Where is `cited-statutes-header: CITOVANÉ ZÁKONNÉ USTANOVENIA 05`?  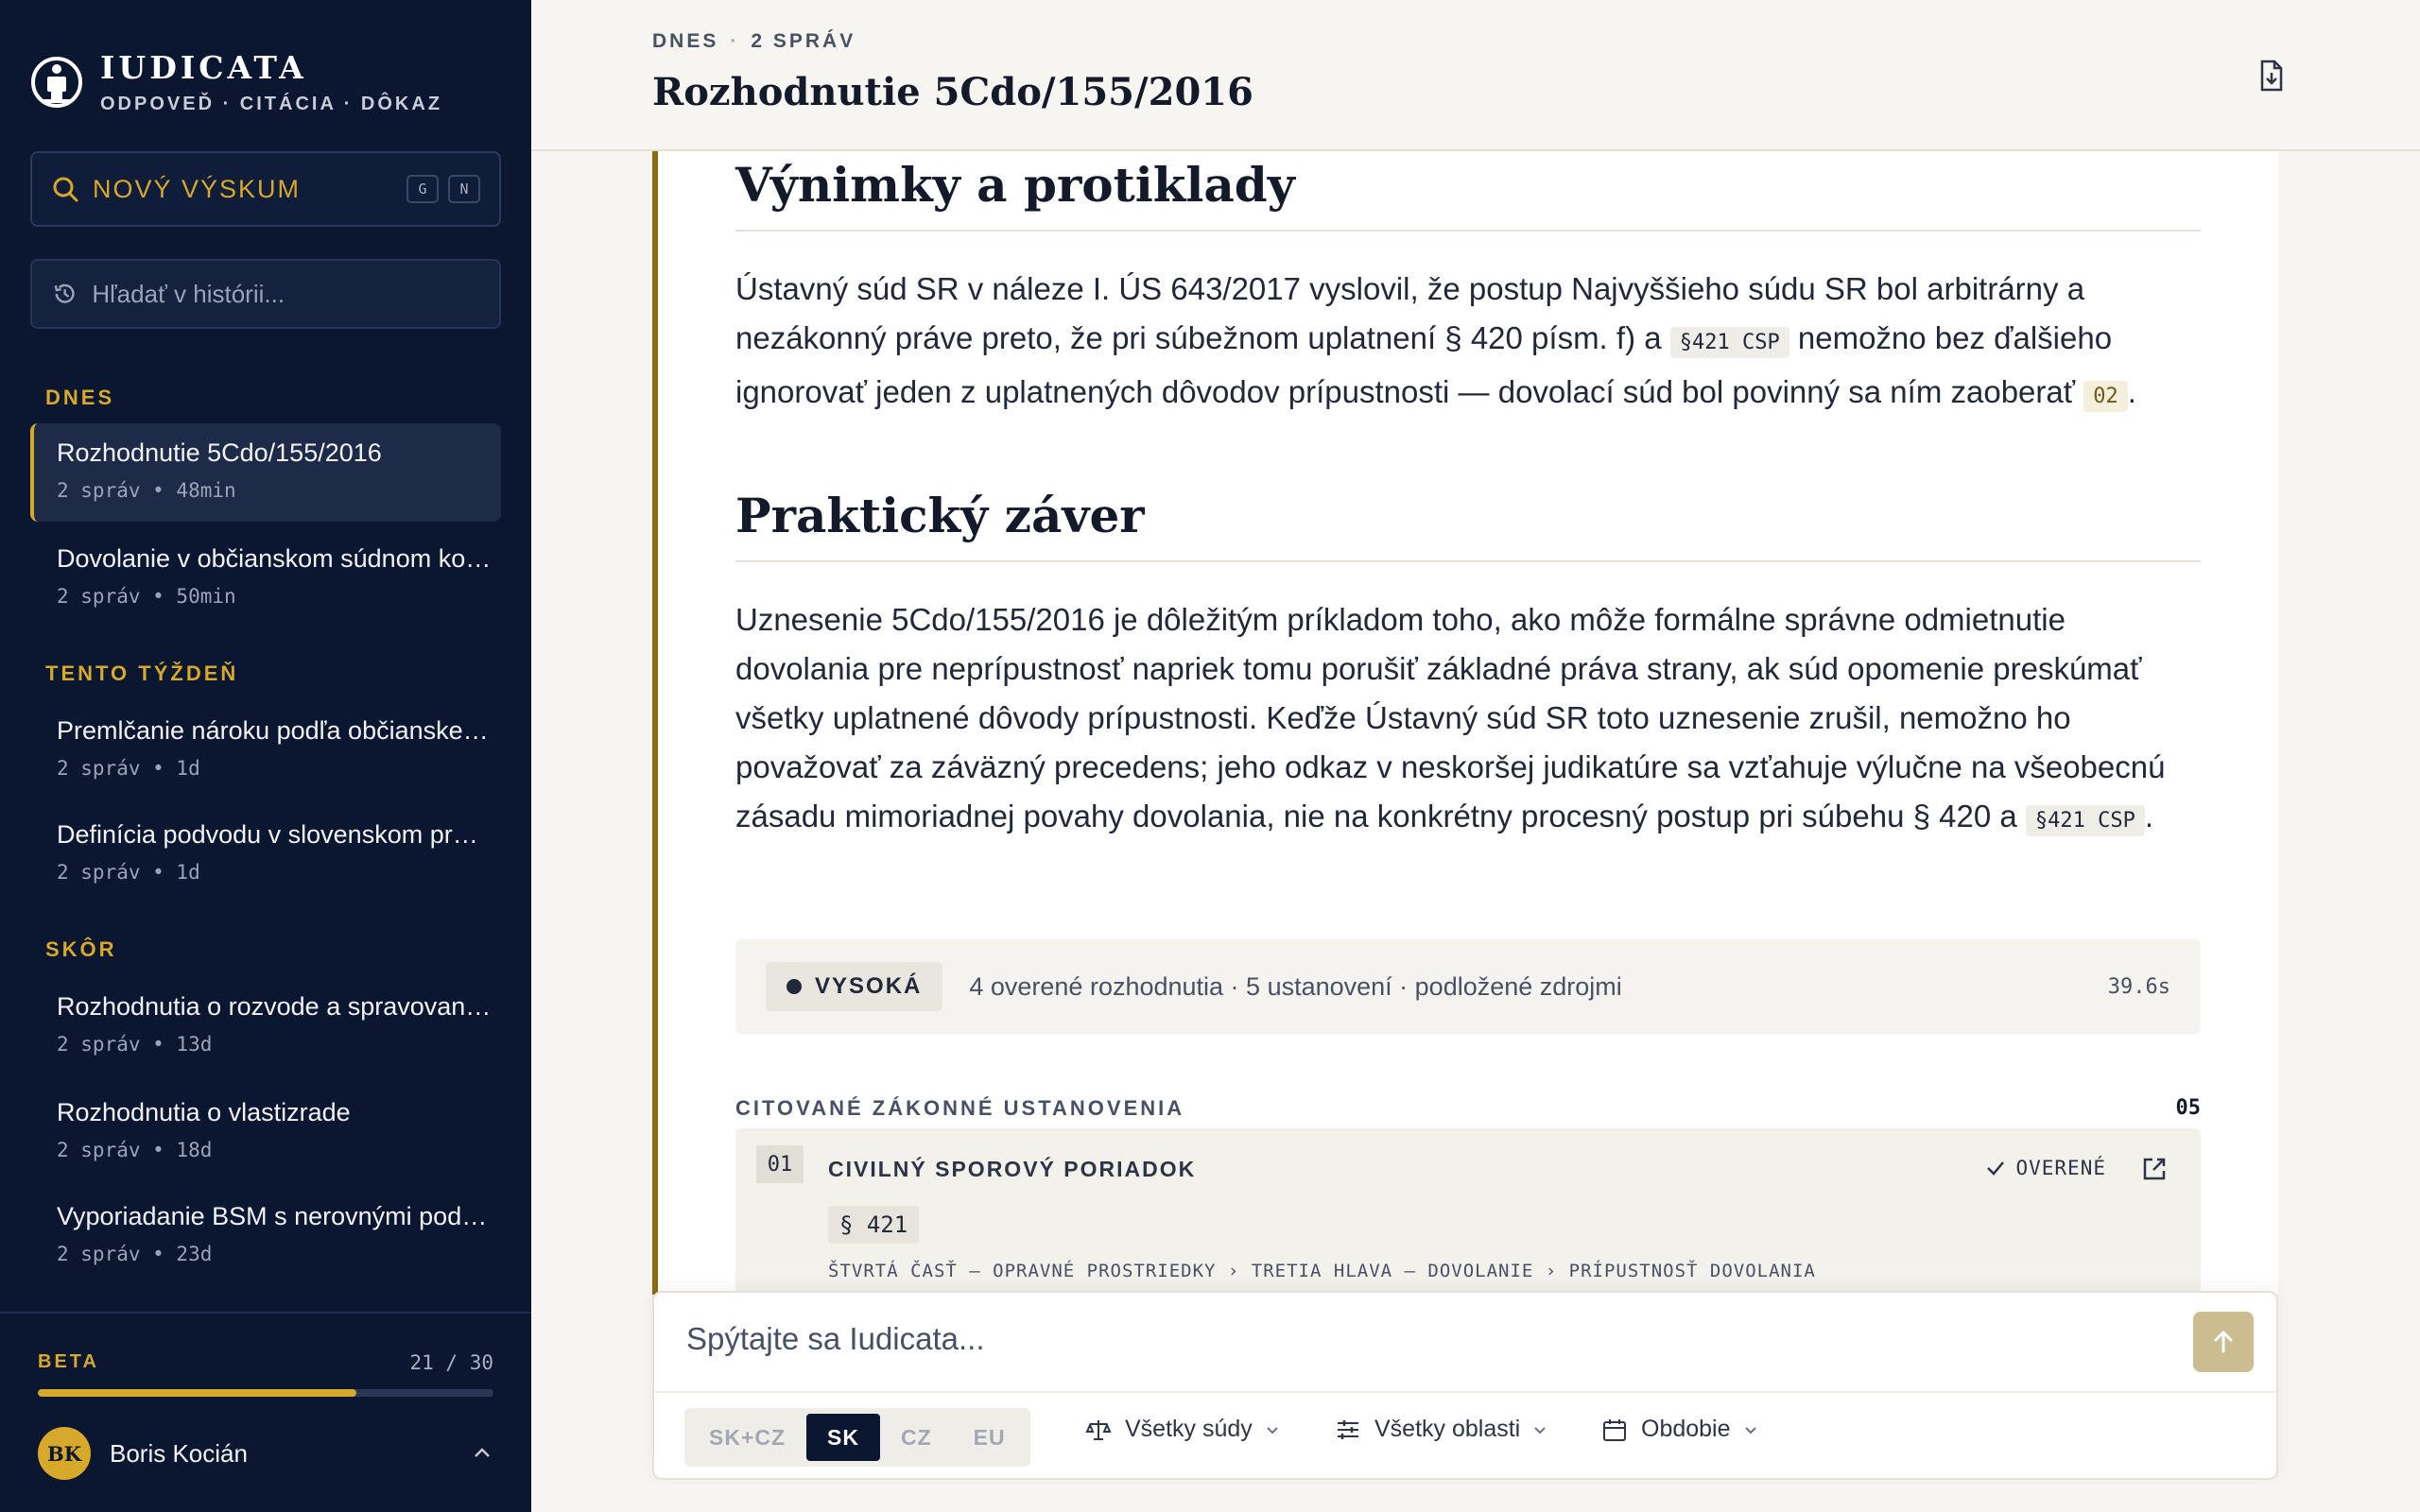 cited-statutes-header: CITOVANÉ ZÁKONNÉ USTANOVENIA 05 is located at coordinates (1468, 1108).